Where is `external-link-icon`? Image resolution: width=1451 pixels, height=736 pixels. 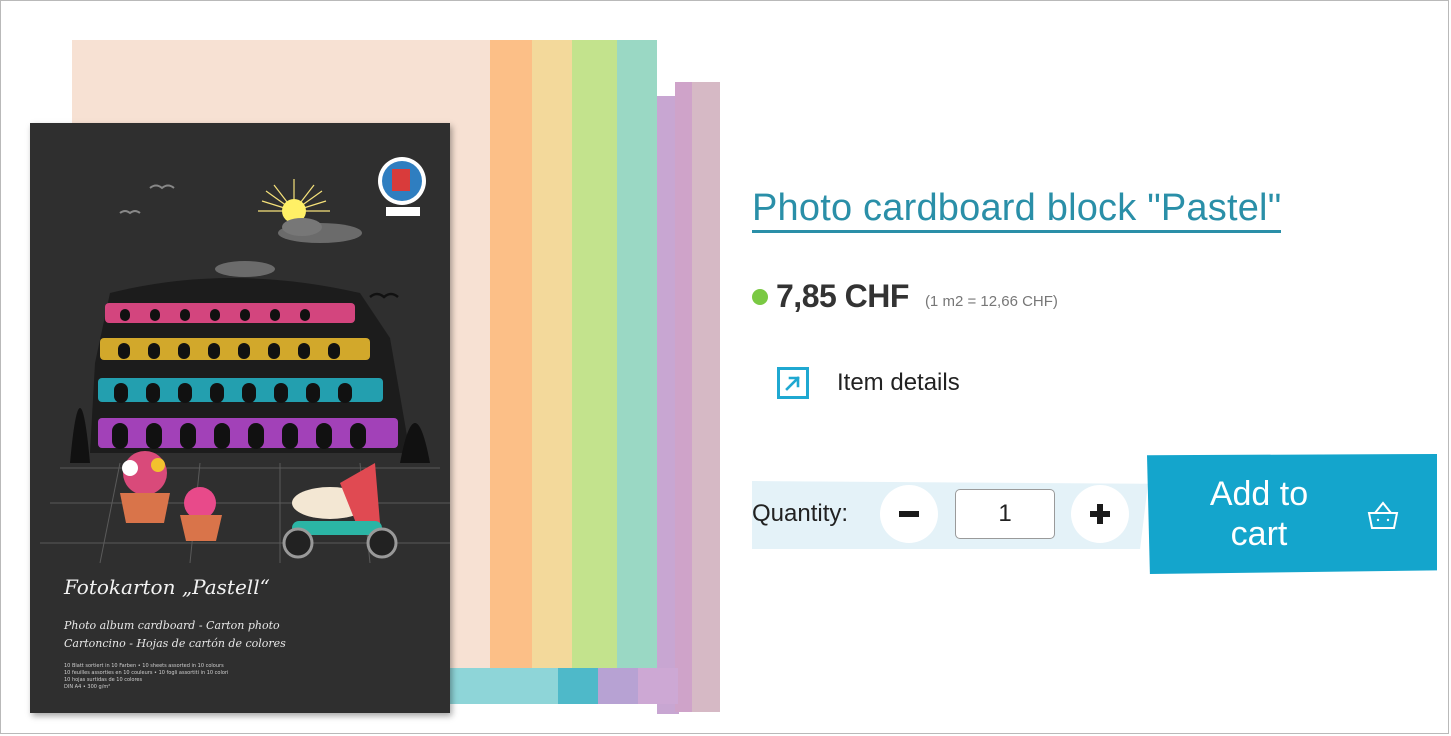
external-link-icon is located at coordinates (793, 383).